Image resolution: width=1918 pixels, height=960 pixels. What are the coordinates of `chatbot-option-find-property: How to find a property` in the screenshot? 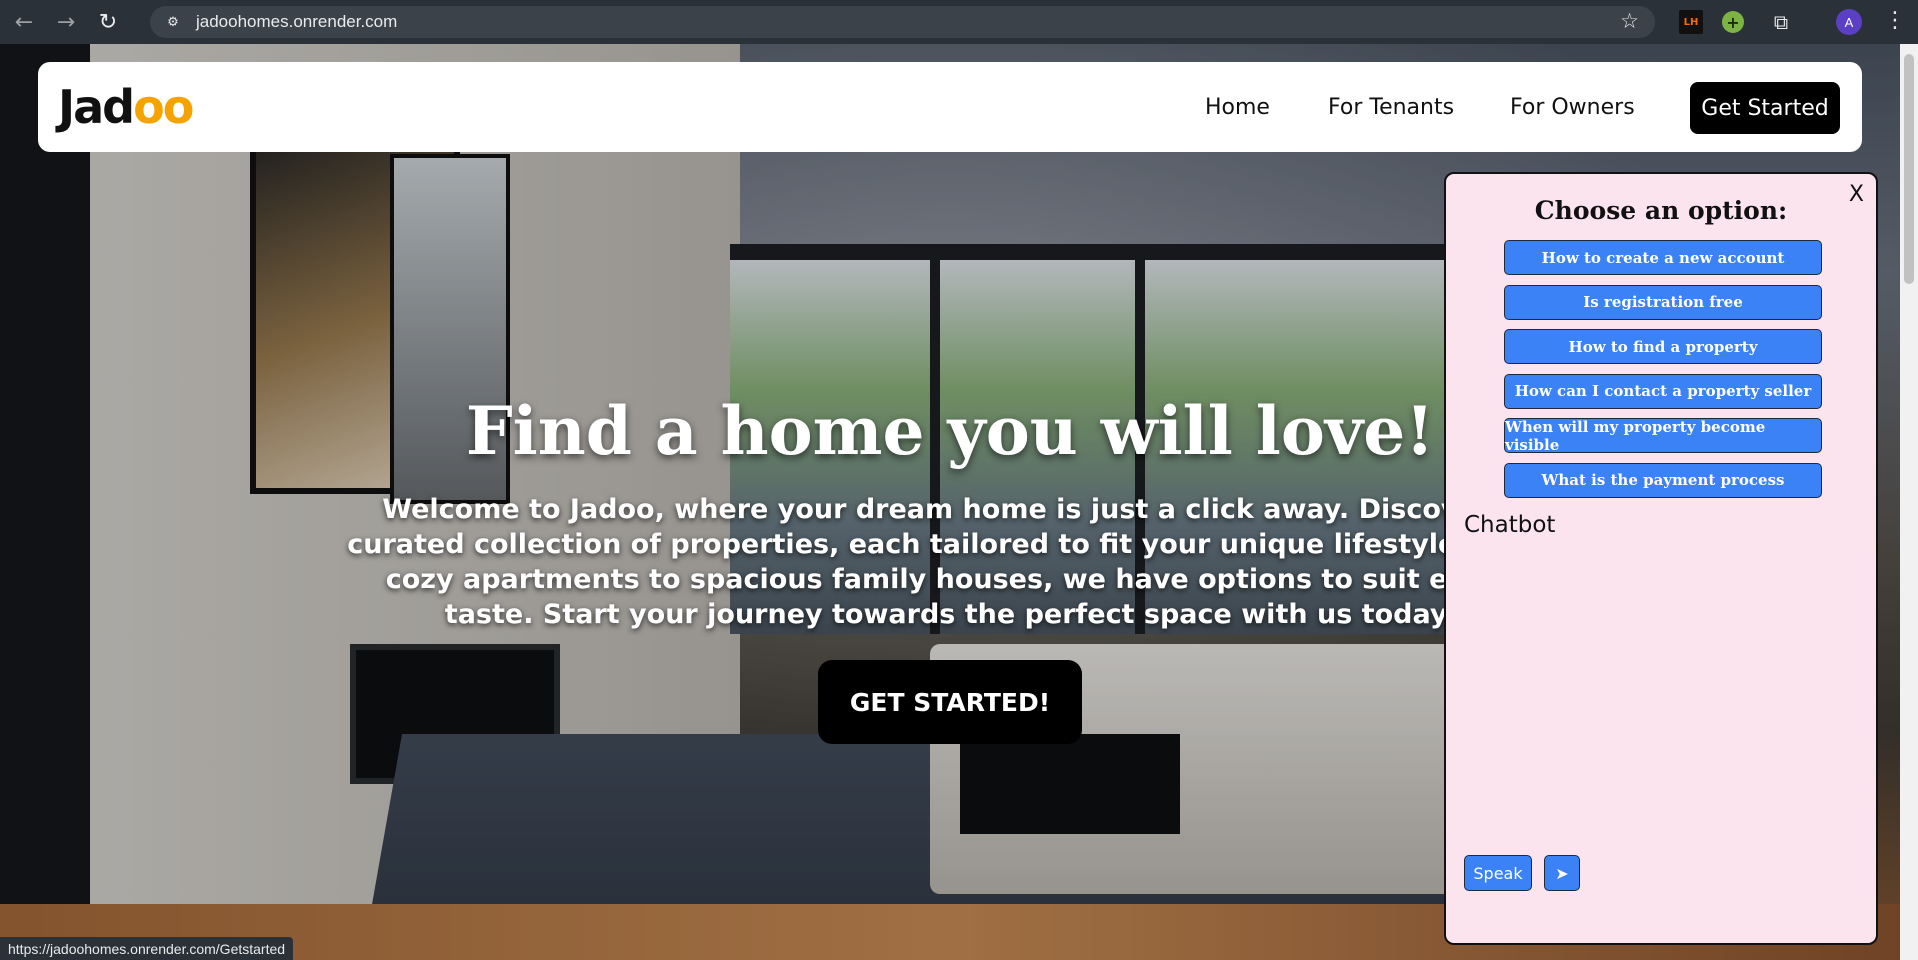 It's located at (1663, 347).